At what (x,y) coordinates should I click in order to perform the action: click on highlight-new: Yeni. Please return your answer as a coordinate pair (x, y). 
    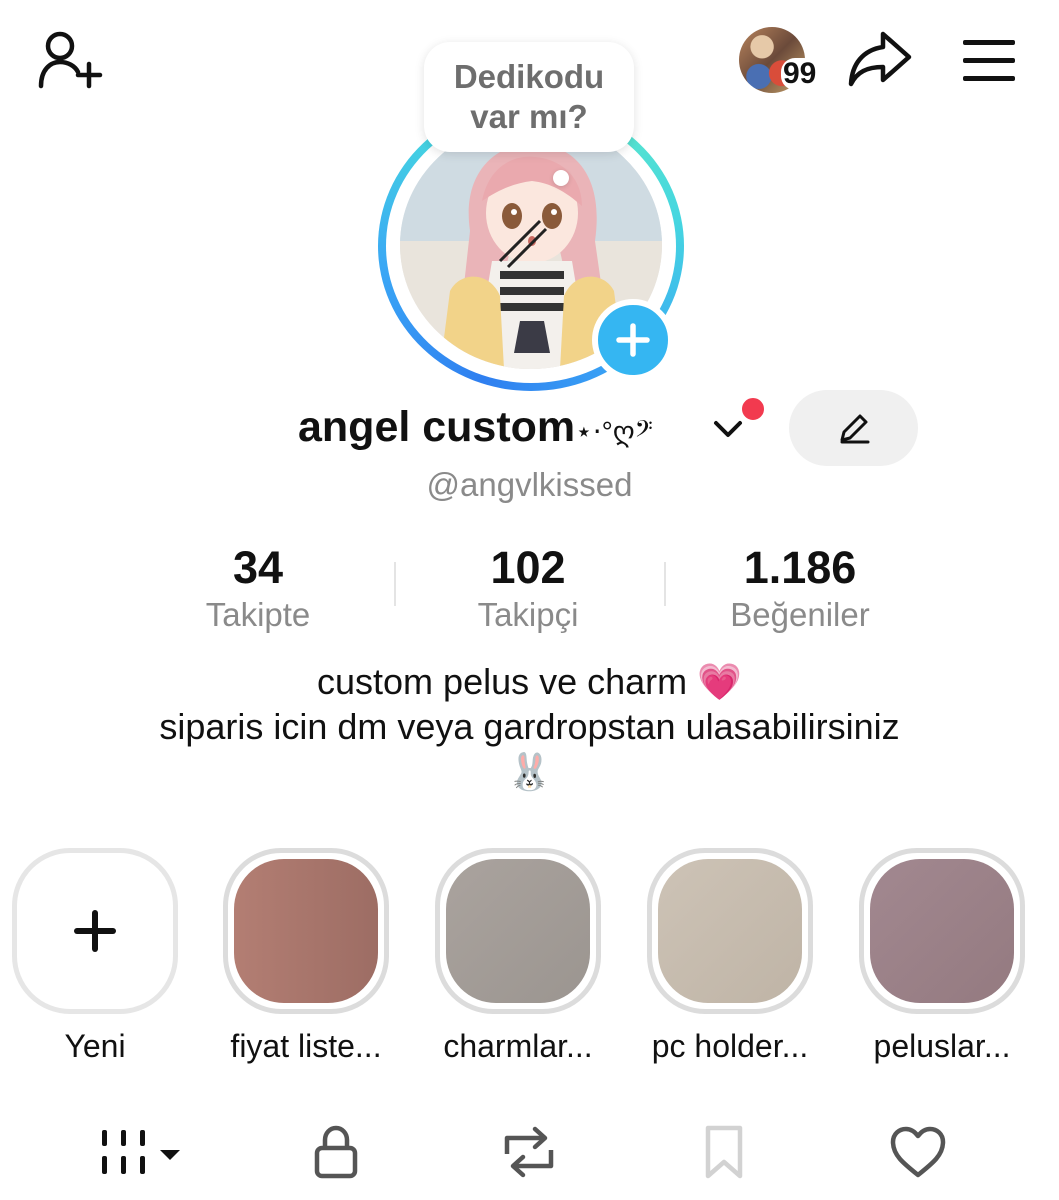
    Looking at the image, I should click on (95, 956).